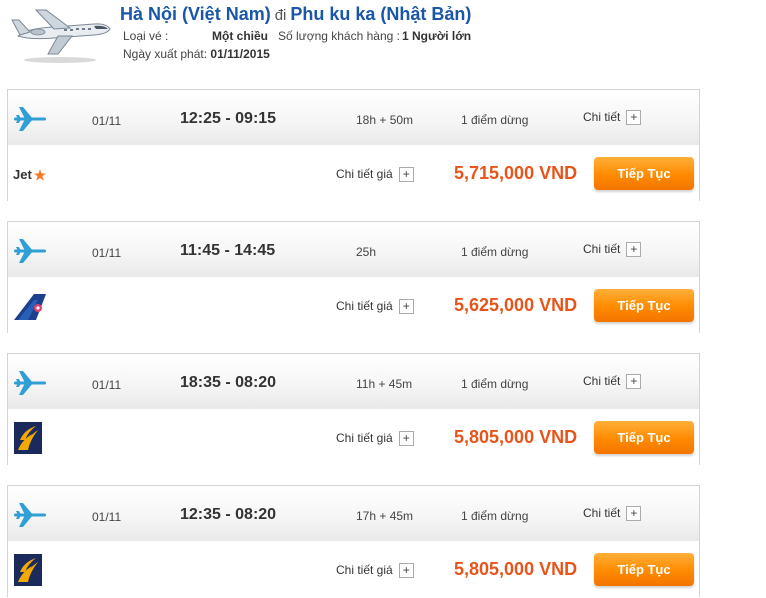  Describe the element at coordinates (146, 36) in the screenshot. I see `ticket-type-label: Loại vé :` at that location.